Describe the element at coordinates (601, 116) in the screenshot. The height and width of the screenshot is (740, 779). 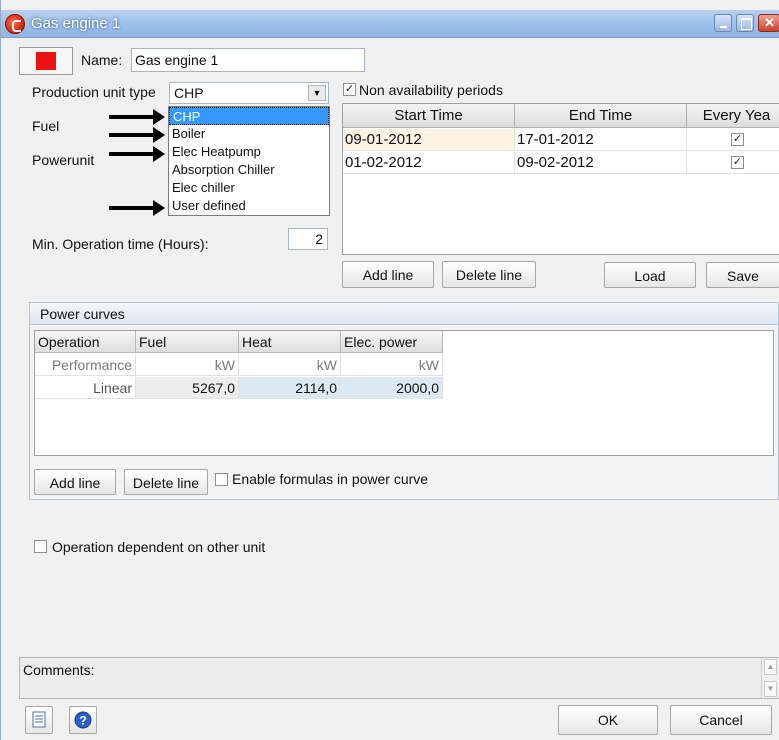
I see `column-header-end: End Time` at that location.